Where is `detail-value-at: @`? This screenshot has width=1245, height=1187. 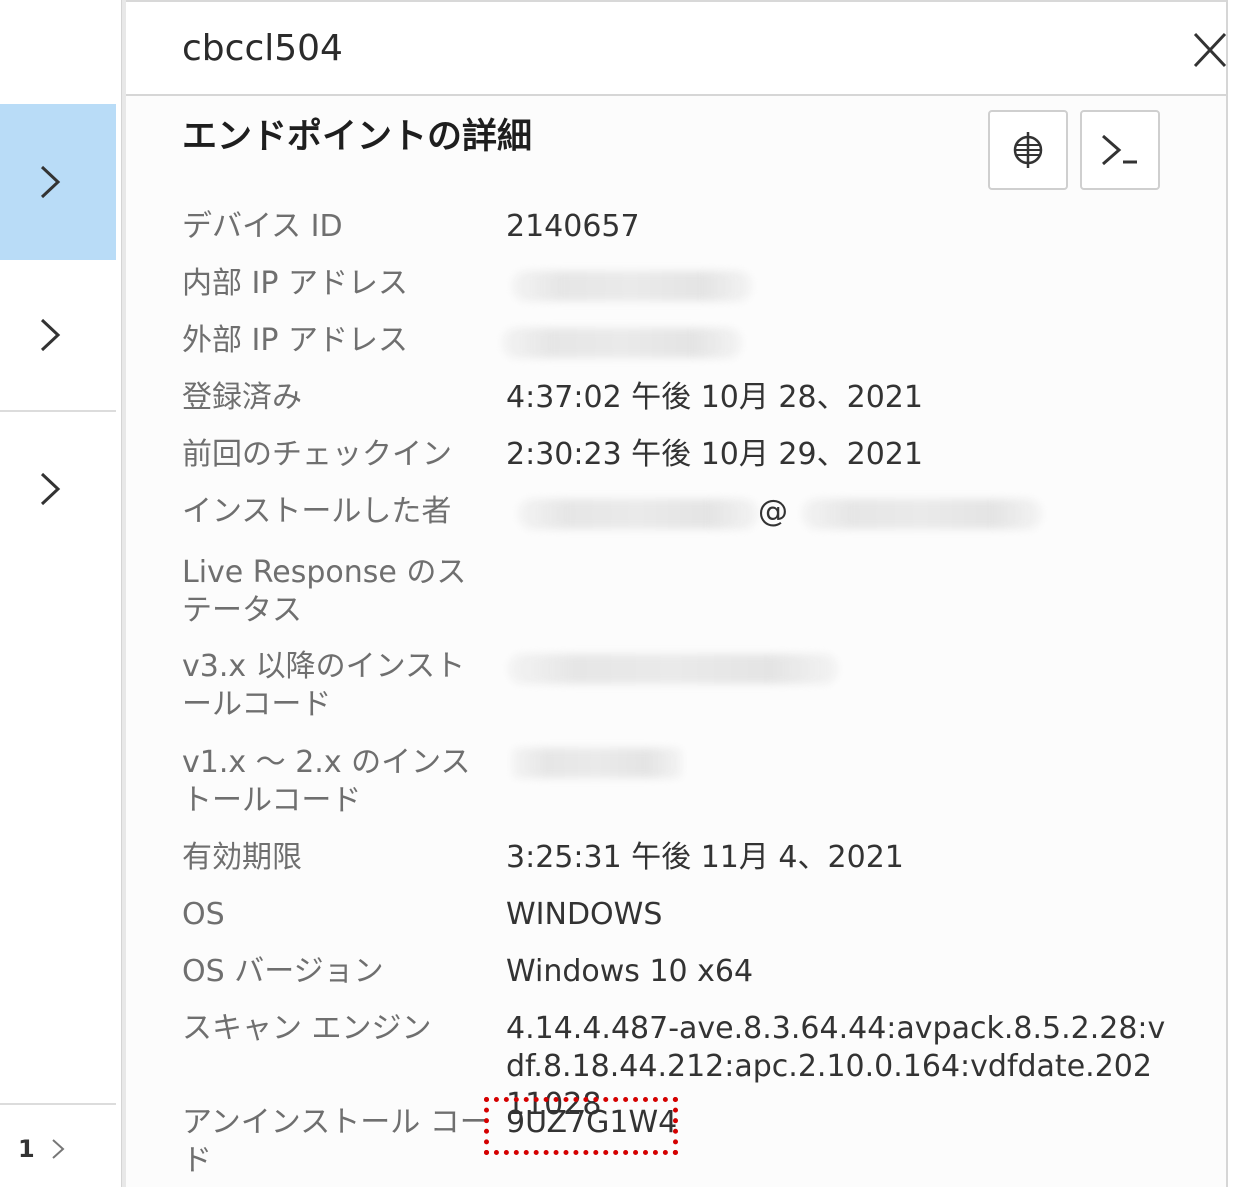
detail-value-at: @ is located at coordinates (773, 511).